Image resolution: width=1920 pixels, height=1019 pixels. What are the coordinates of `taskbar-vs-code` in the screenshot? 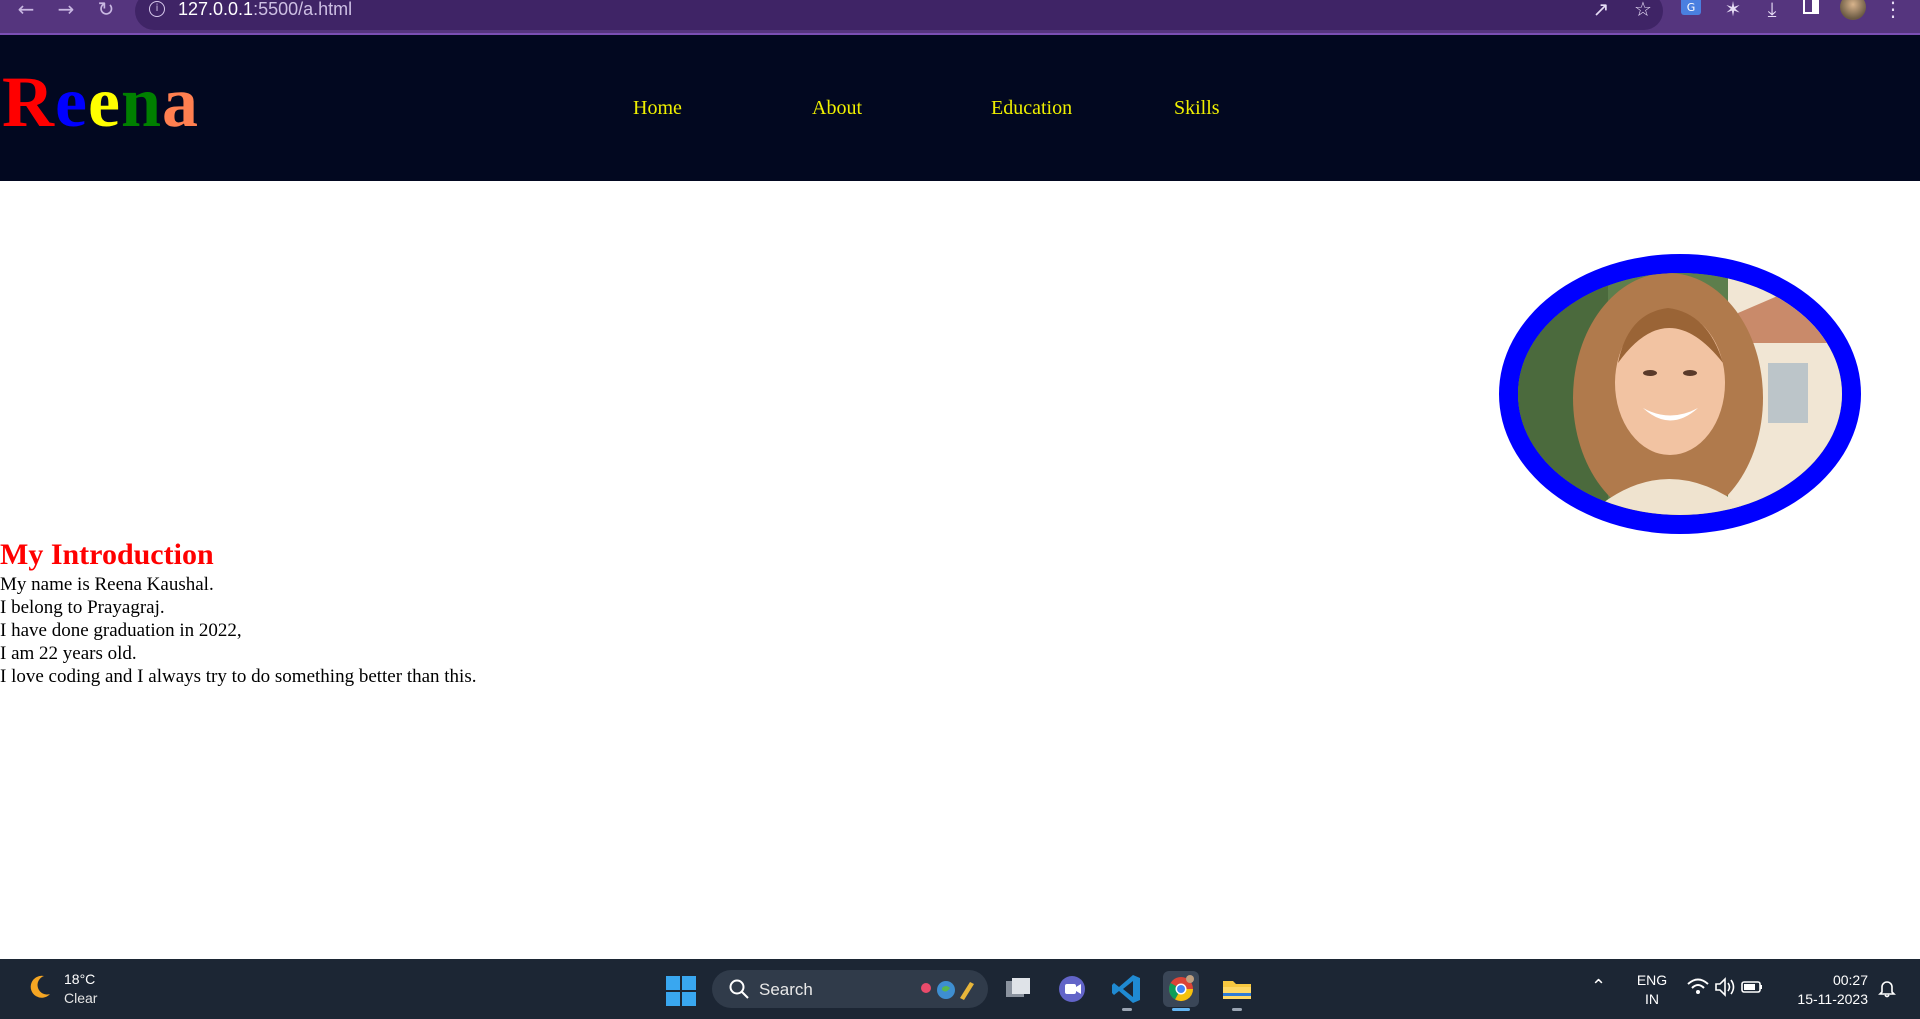 It's located at (1127, 991).